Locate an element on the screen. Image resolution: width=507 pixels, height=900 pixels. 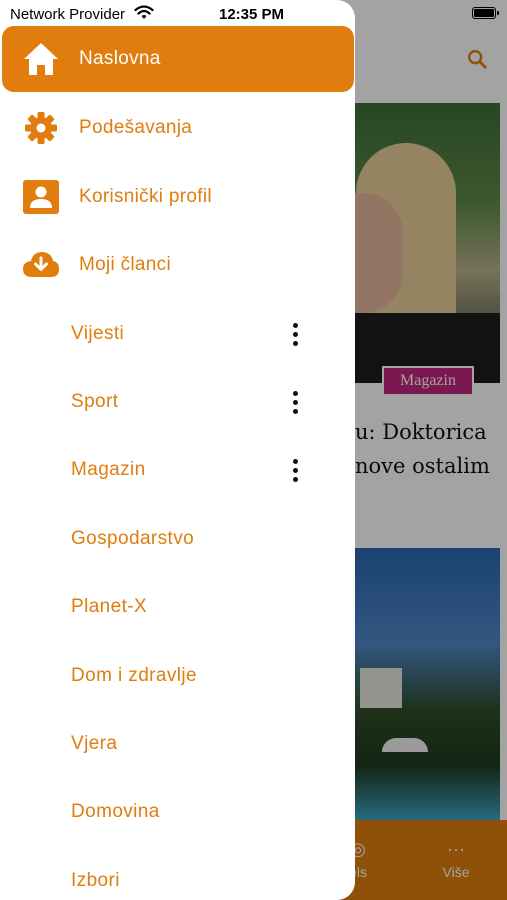
carrier-label: Network Provider is located at coordinates (68, 14).